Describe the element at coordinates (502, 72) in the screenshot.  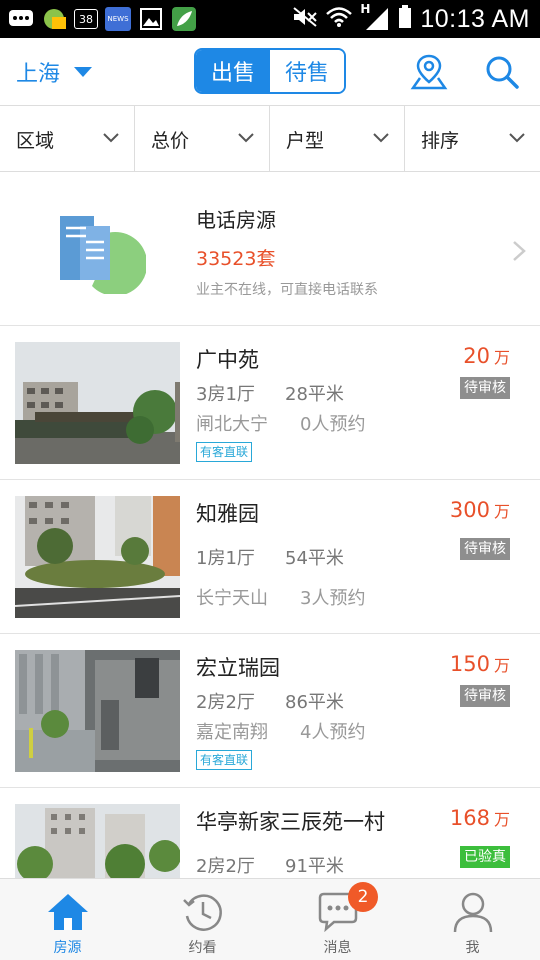
I see `search-icon` at that location.